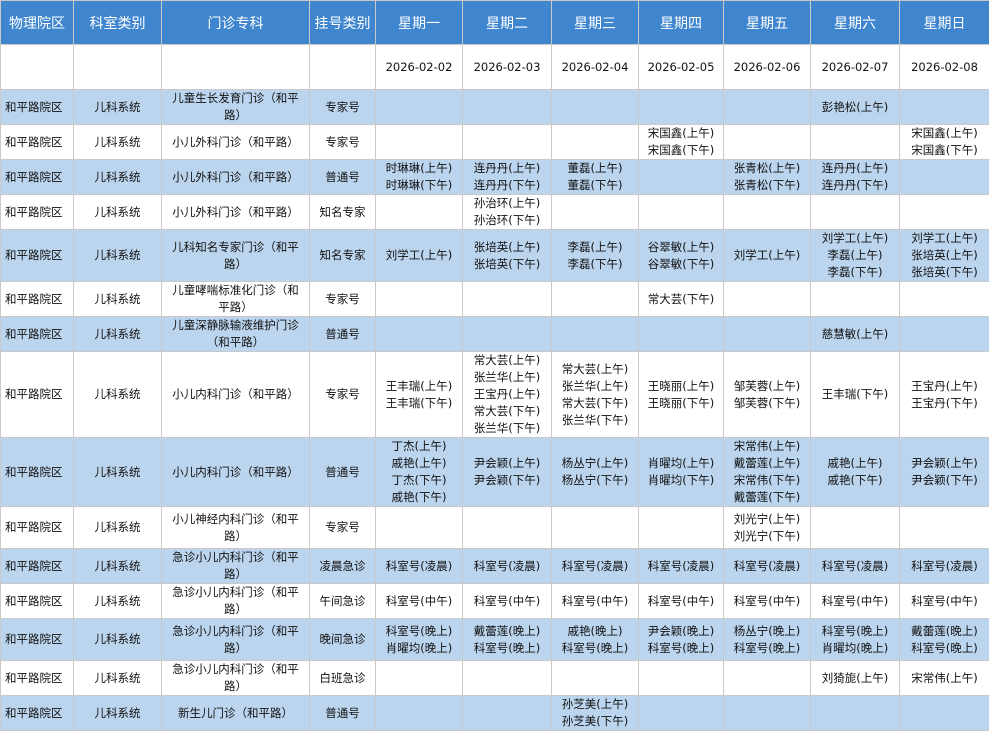 Image resolution: width=989 pixels, height=731 pixels. Describe the element at coordinates (595, 168) in the screenshot. I see `doctor-shift: 董磊(上午)` at that location.